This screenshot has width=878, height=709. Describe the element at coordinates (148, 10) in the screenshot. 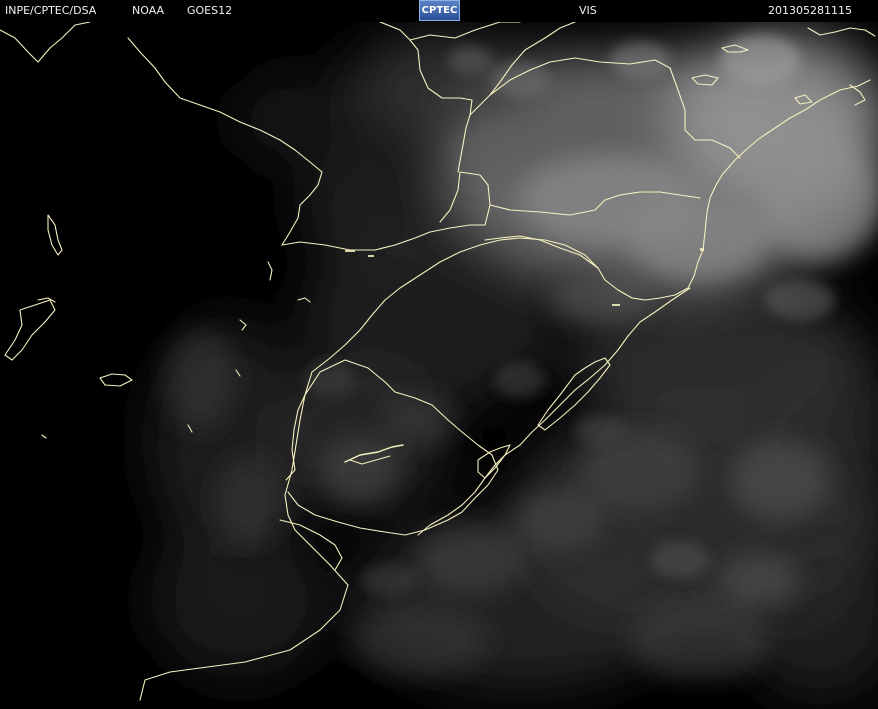

I see `agency-label: NOAA` at that location.